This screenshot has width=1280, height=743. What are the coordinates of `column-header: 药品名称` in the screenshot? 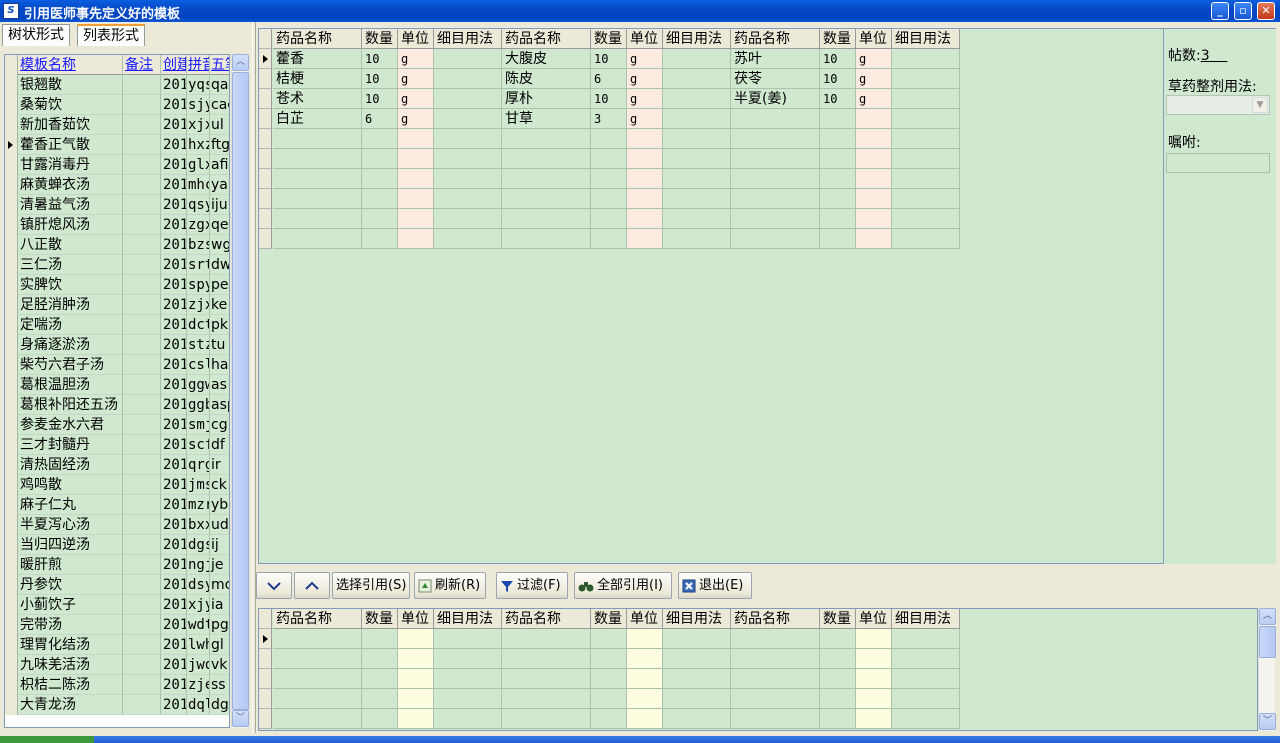 It's located at (546, 39).